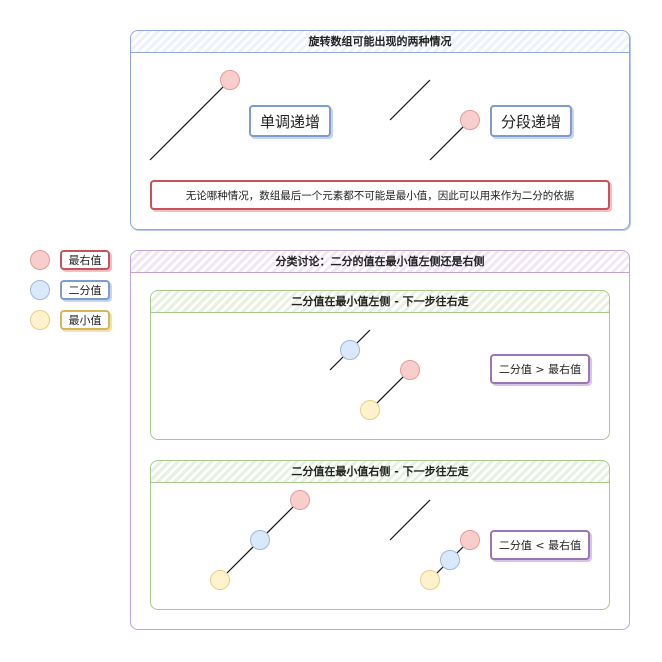 Image resolution: width=662 pixels, height=662 pixels. Describe the element at coordinates (370, 410) in the screenshot. I see `left-case-min-dot` at that location.